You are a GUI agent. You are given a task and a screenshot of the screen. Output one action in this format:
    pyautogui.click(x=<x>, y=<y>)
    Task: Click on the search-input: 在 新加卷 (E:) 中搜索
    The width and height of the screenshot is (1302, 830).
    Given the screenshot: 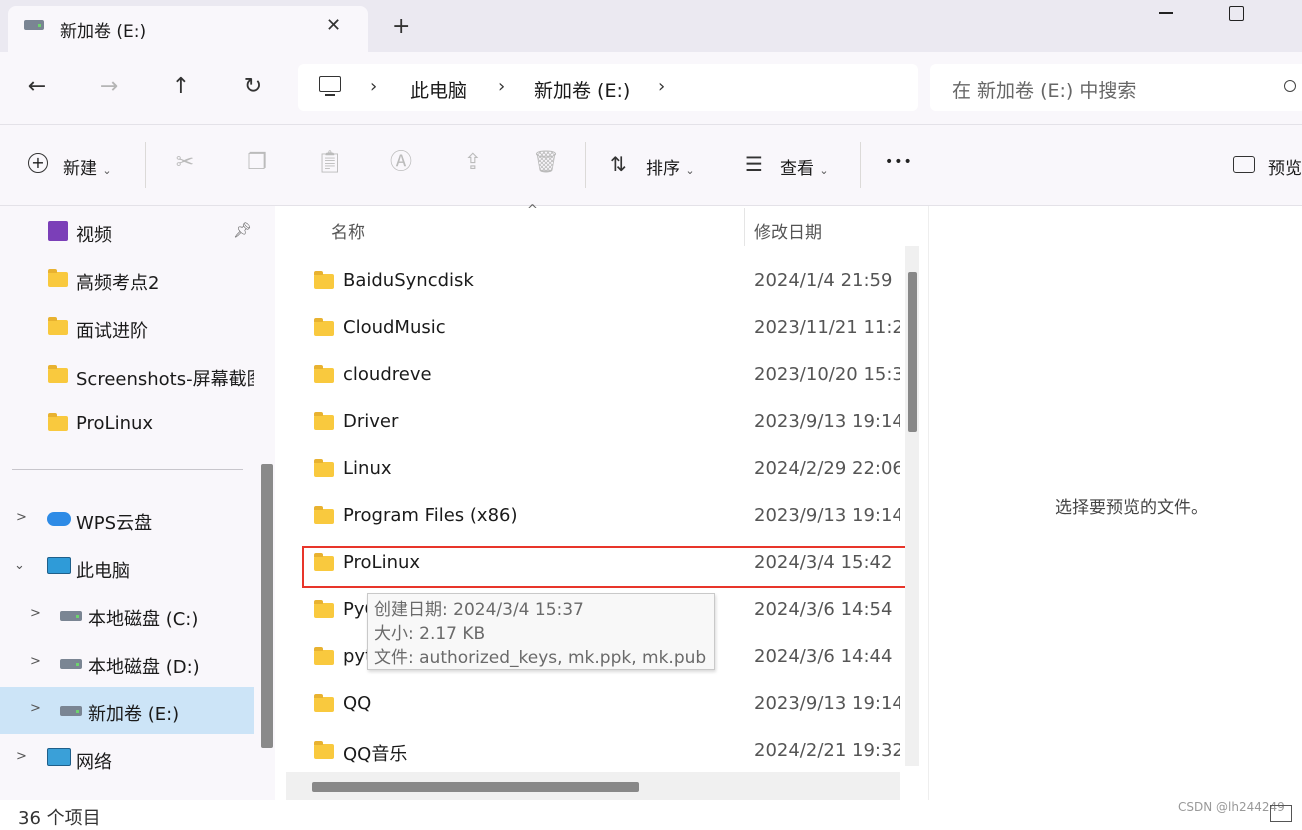 What is the action you would take?
    pyautogui.click(x=1044, y=89)
    